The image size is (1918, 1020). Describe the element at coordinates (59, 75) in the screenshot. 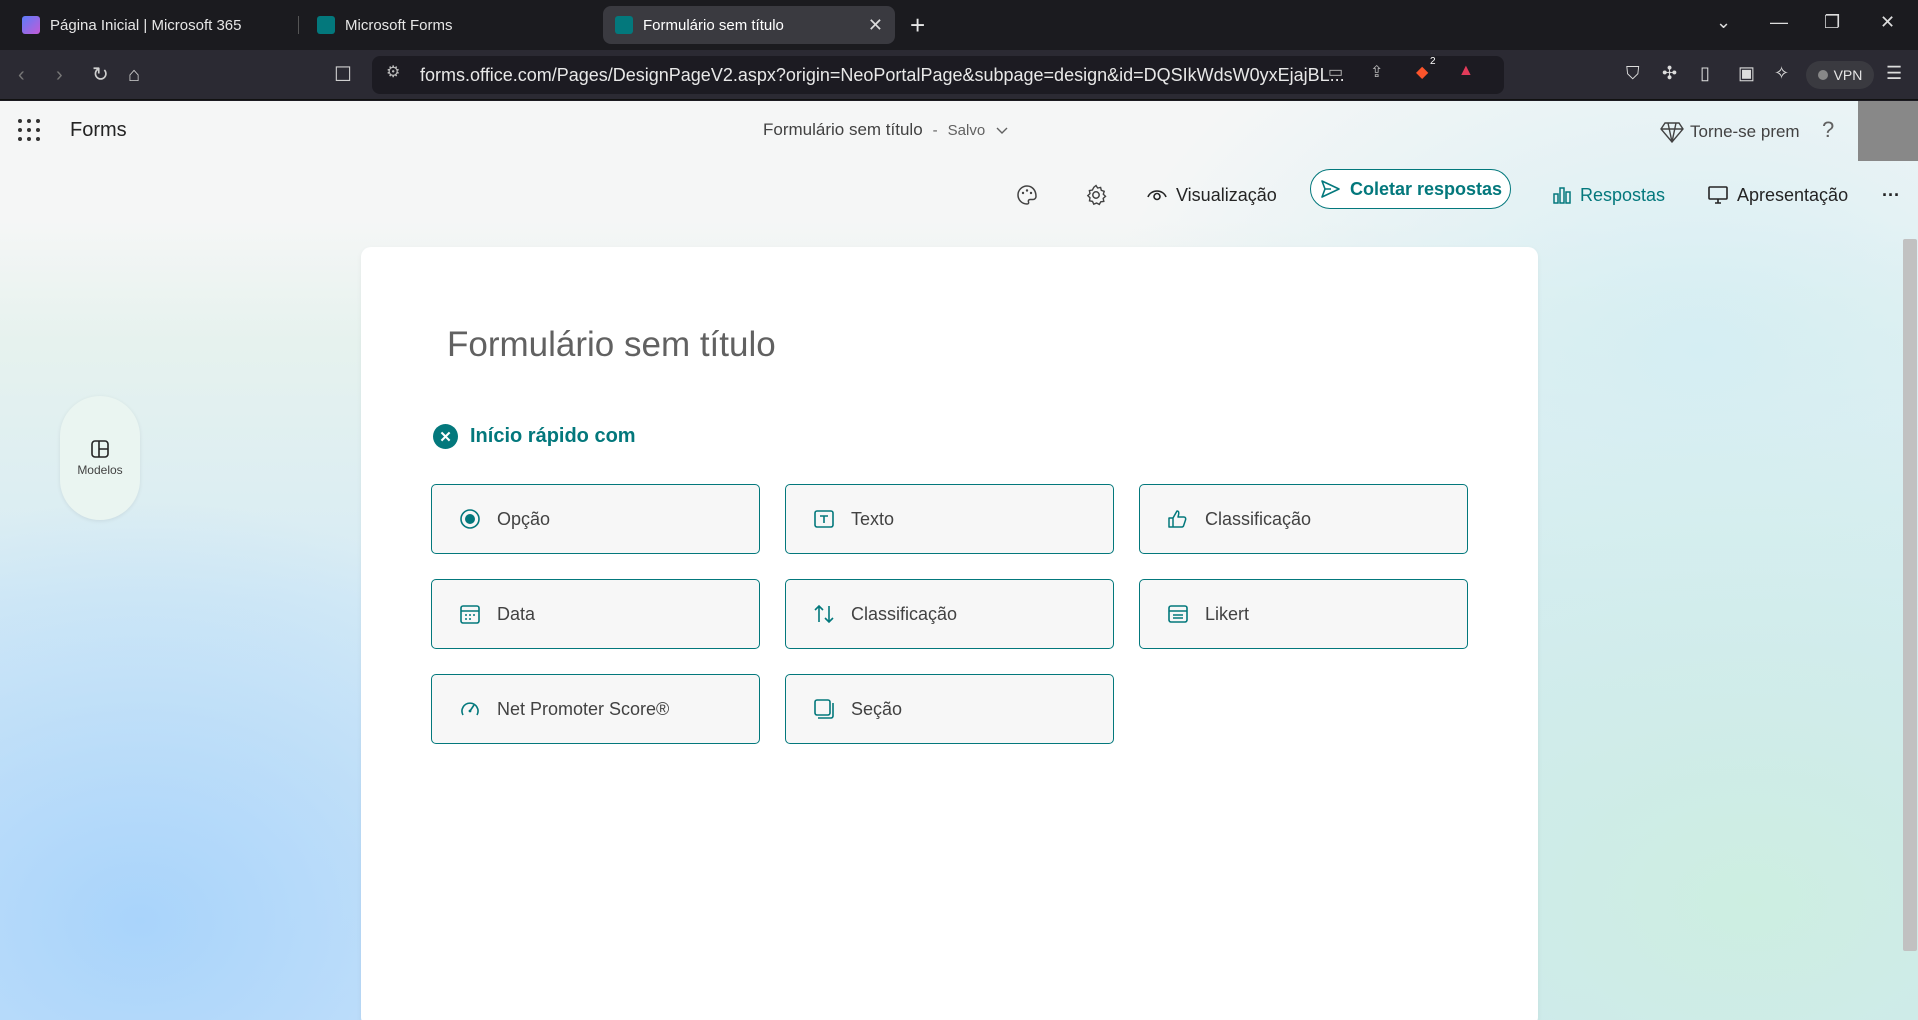

I see `forward-icon: ›` at that location.